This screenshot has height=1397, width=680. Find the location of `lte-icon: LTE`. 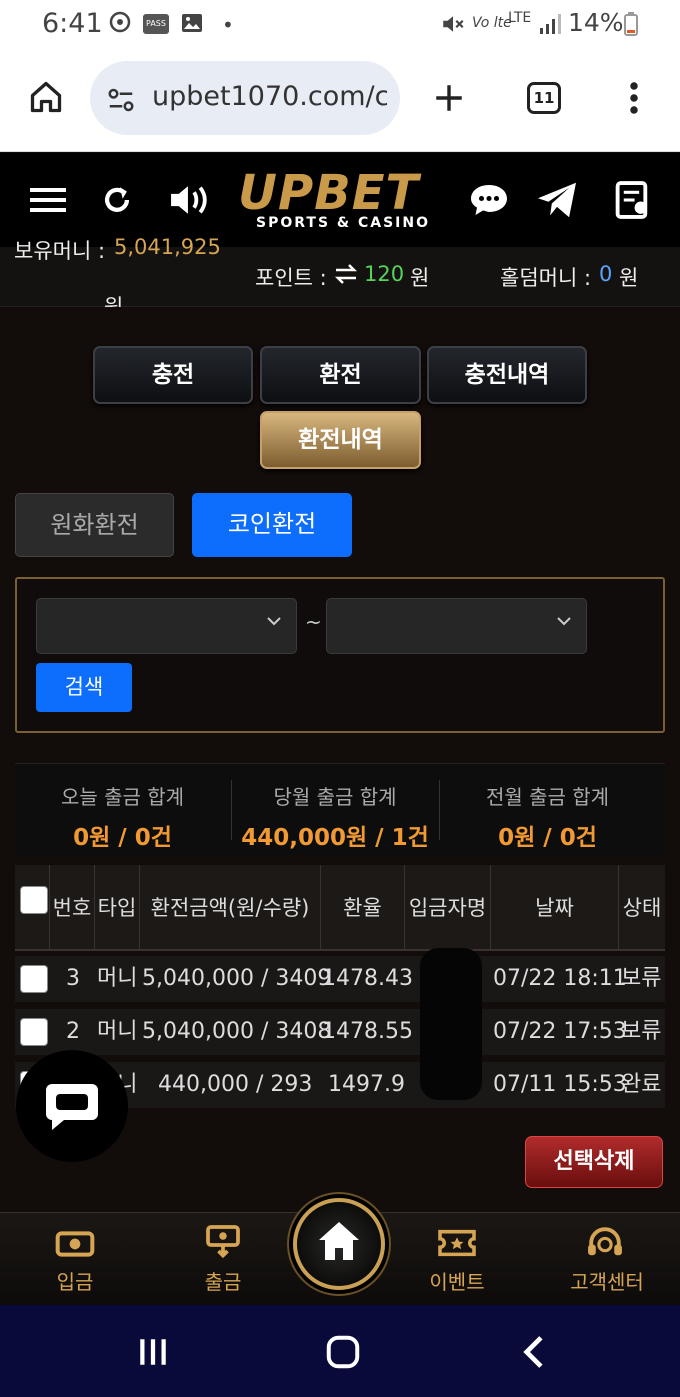

lte-icon: LTE is located at coordinates (520, 18).